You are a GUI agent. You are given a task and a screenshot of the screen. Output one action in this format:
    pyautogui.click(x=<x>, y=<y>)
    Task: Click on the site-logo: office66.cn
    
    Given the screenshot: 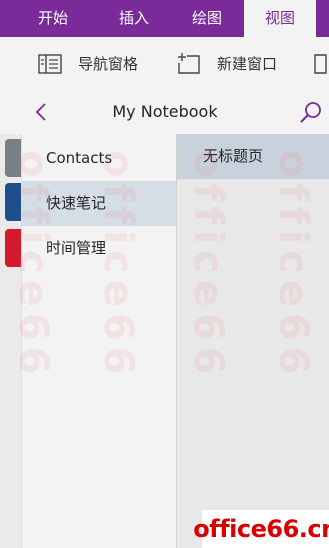 What is the action you would take?
    pyautogui.click(x=261, y=529)
    